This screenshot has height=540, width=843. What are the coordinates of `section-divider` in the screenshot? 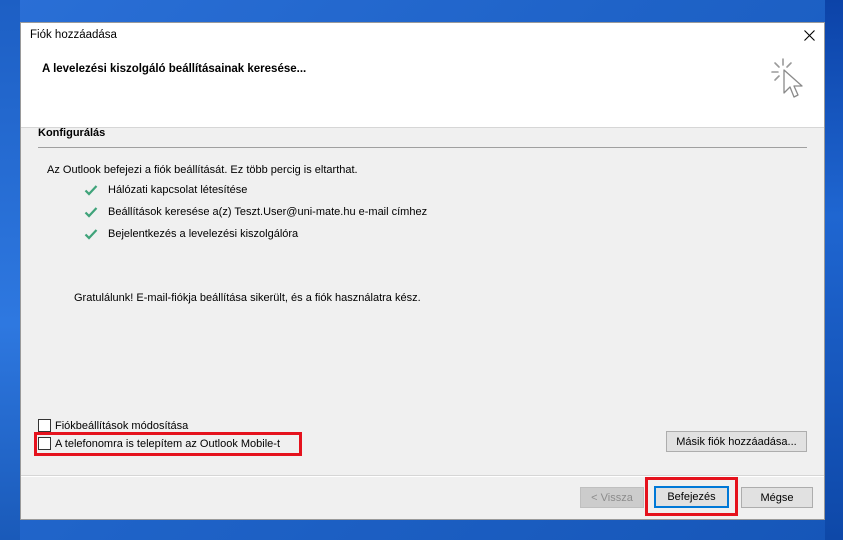 It's located at (422, 147).